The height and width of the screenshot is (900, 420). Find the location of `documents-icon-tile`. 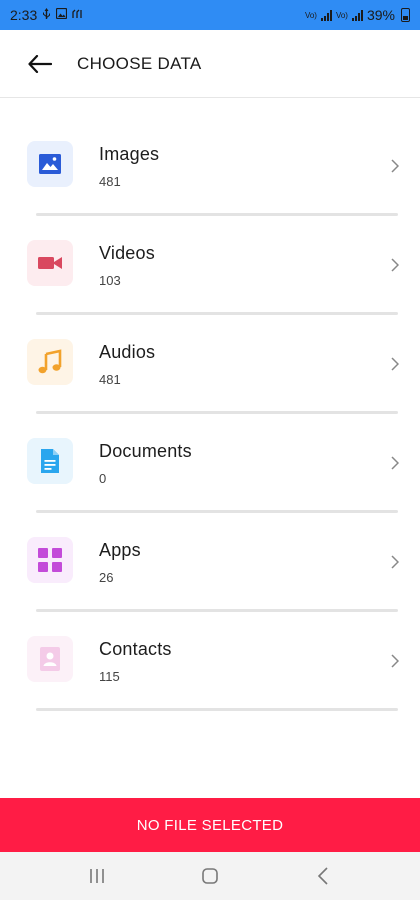

documents-icon-tile is located at coordinates (50, 461).